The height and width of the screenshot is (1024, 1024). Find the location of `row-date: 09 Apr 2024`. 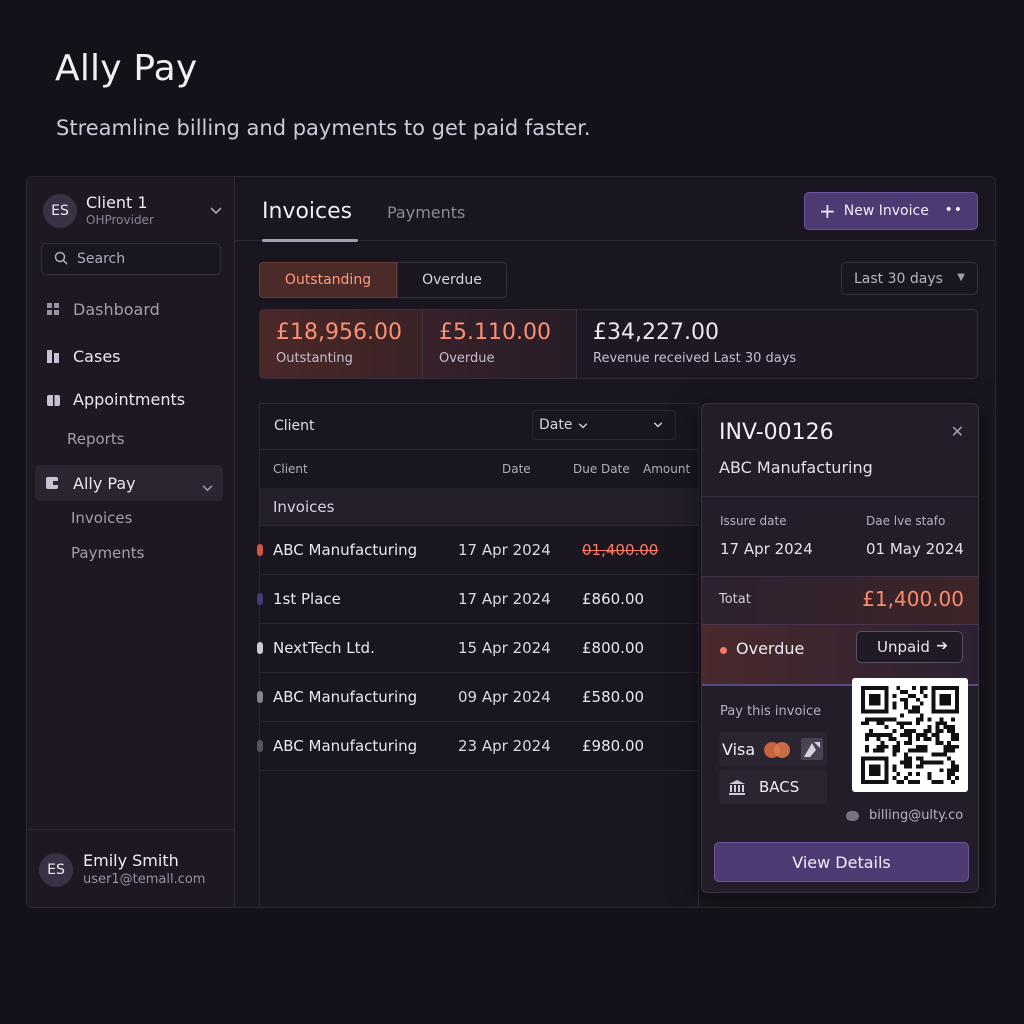

row-date: 09 Apr 2024 is located at coordinates (504, 697).